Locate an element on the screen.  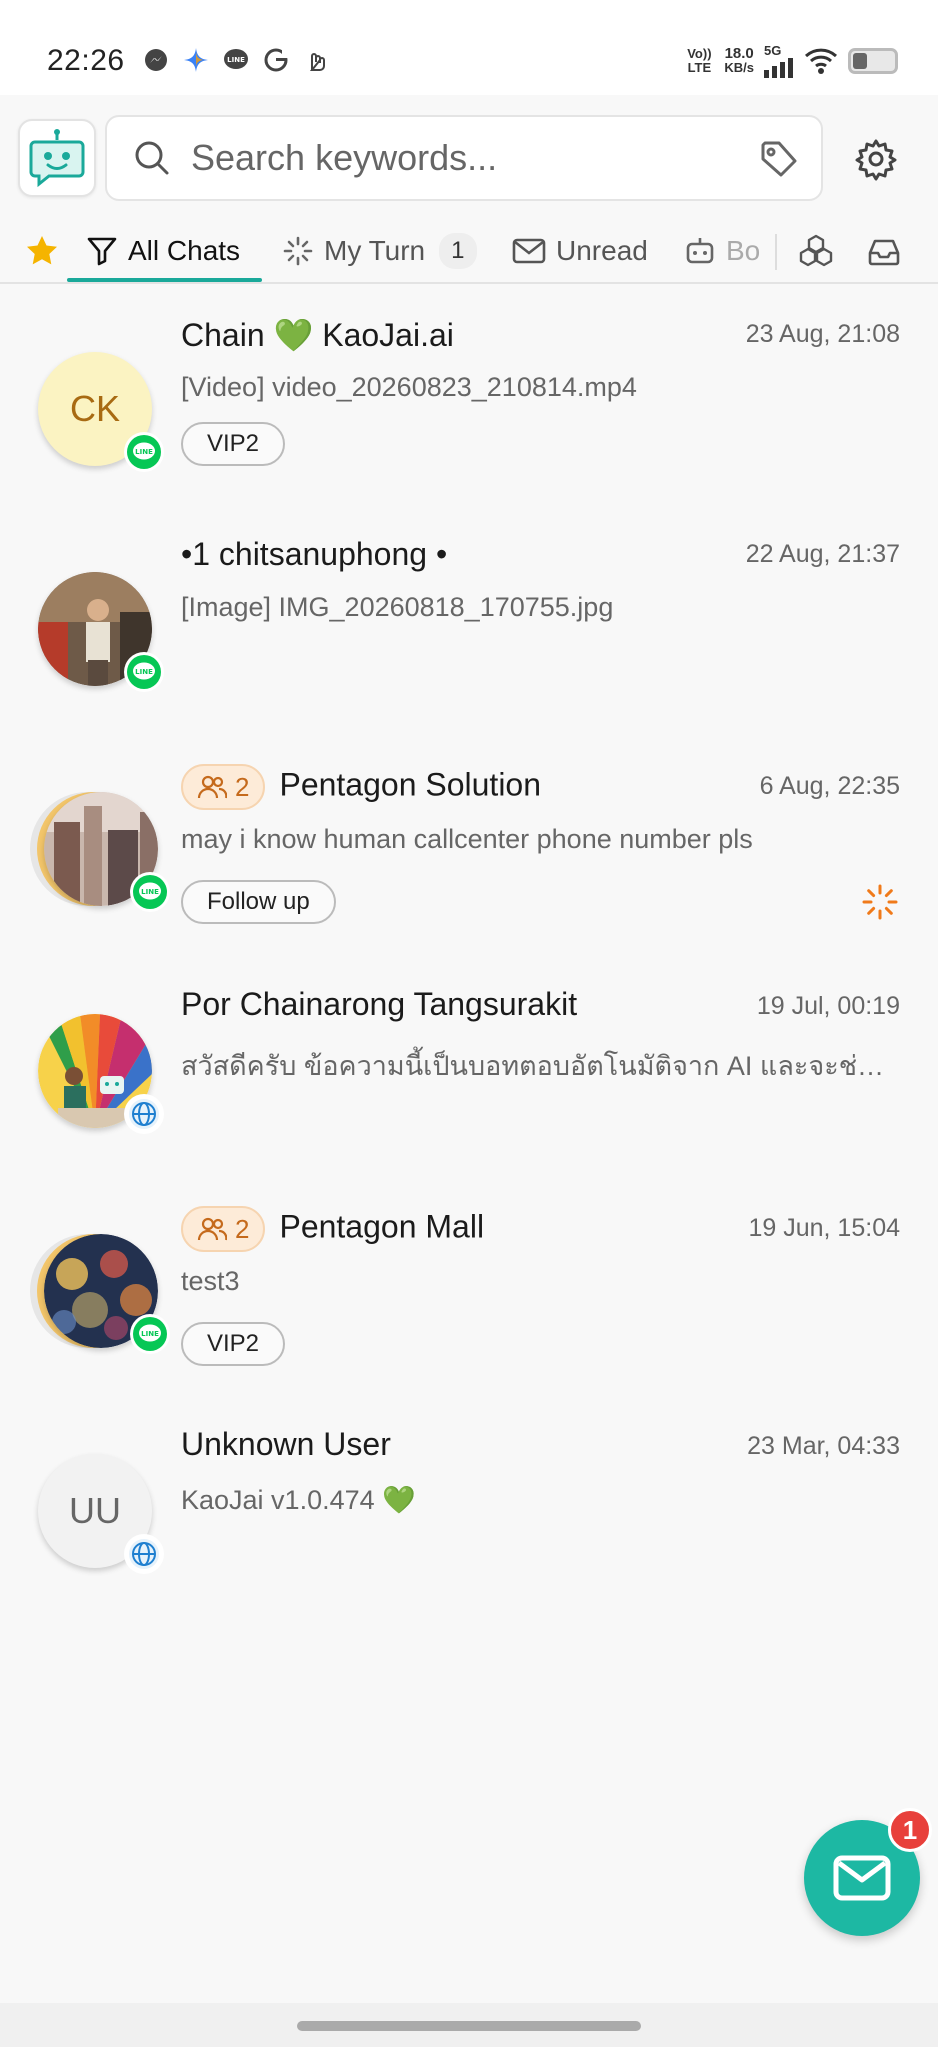
tab-bot-label: Bo is located at coordinates (743, 250).